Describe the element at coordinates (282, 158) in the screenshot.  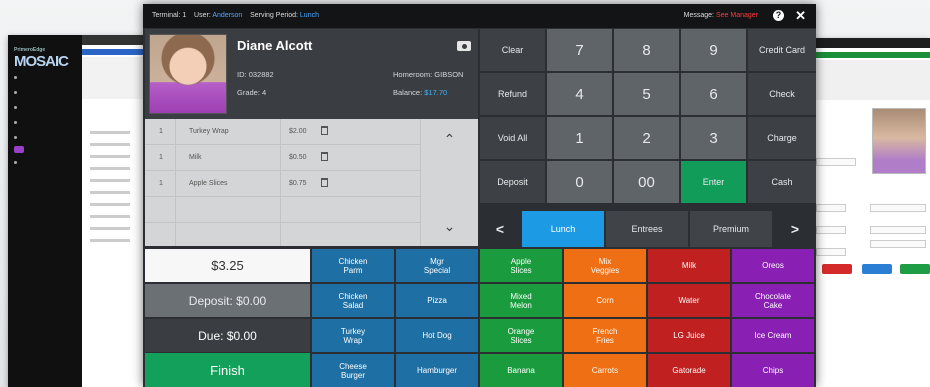
I see `order-row: 1 Milk $0.50` at that location.